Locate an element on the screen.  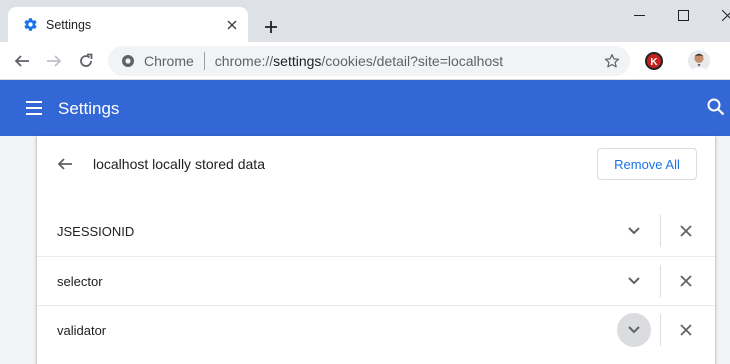
url-path: /cookies/detail?site=localhost is located at coordinates (412, 61).